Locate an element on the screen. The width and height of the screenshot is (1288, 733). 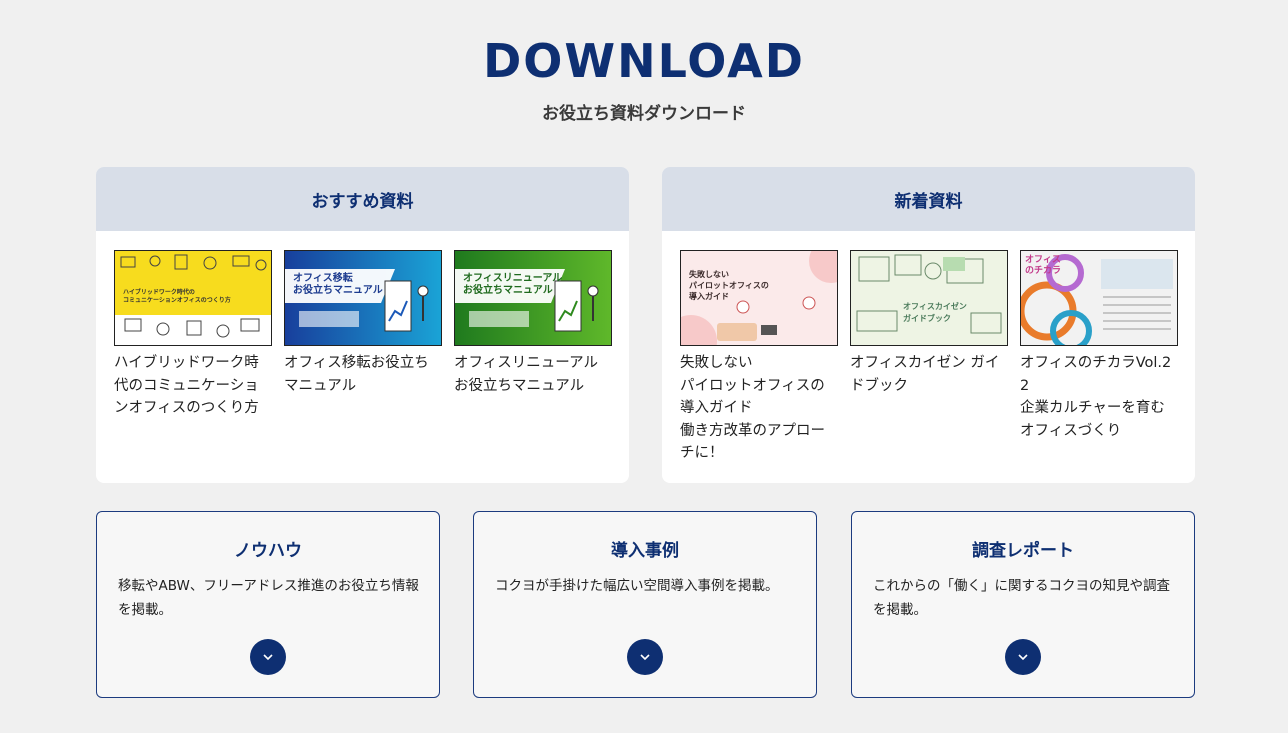
doc-thumbnail: オフィスカイゼン ガイドブック is located at coordinates (929, 298).